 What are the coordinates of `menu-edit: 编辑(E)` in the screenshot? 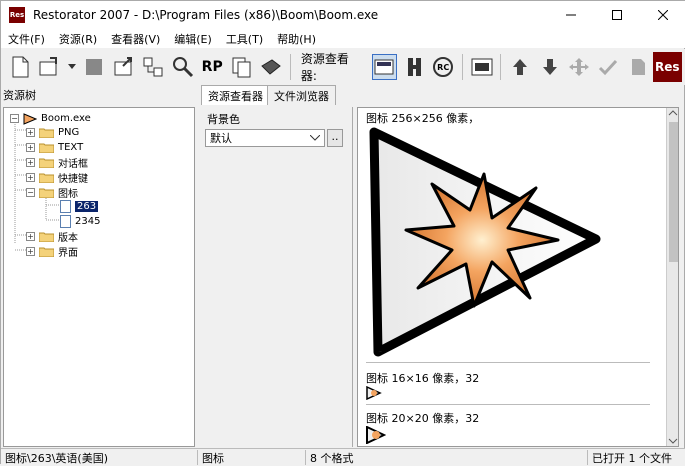 It's located at (193, 39).